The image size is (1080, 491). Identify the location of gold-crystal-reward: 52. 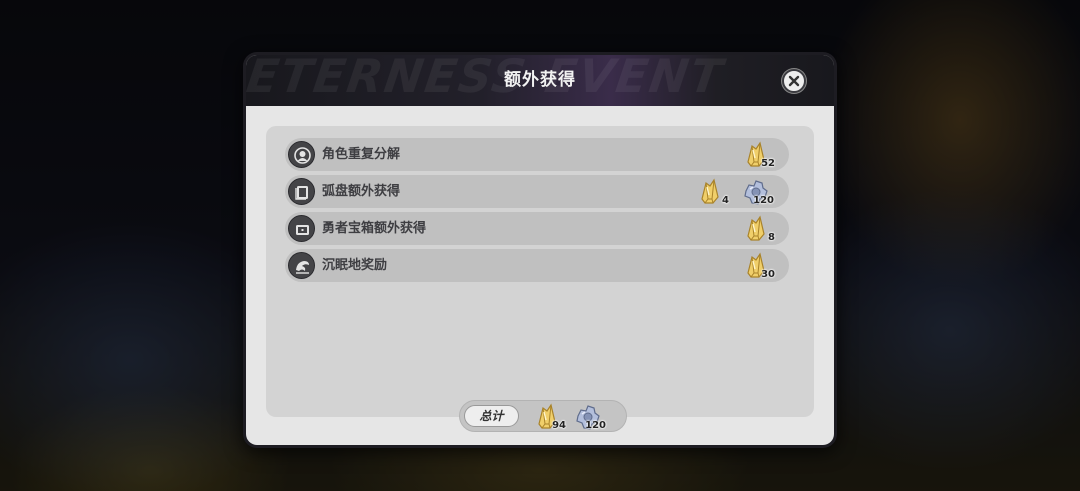
(758, 155).